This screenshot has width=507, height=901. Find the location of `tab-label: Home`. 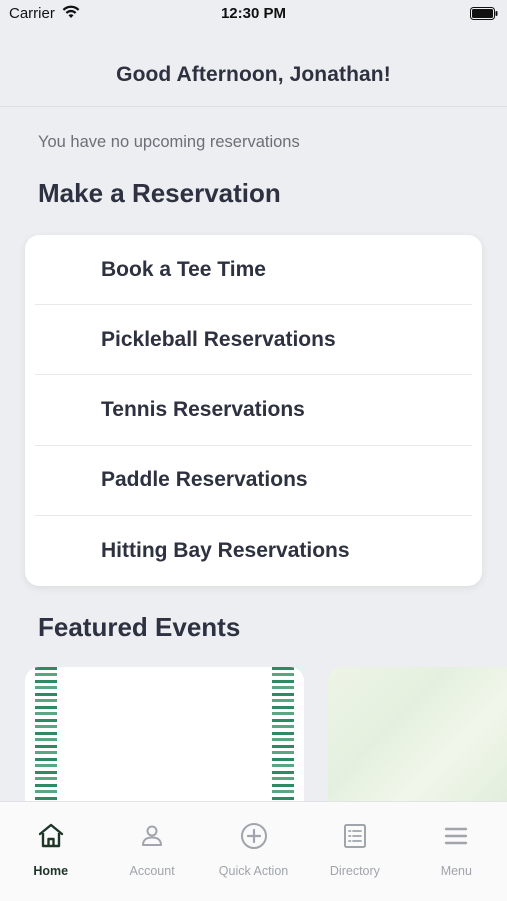

tab-label: Home is located at coordinates (51, 871).